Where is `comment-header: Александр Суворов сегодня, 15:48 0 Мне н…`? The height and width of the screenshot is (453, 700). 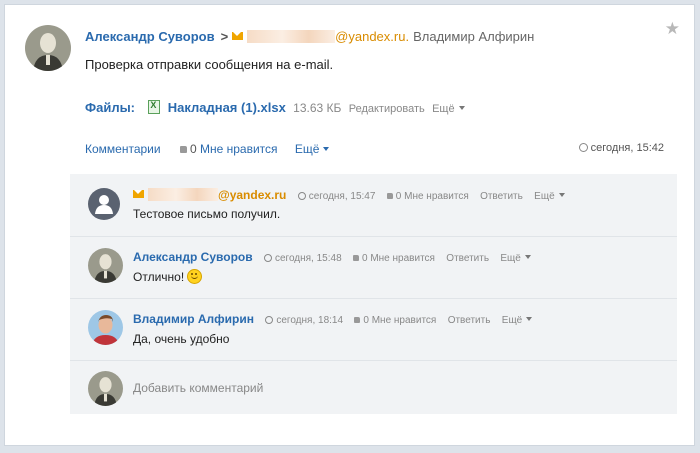
comment-header: Александр Суворов сегодня, 15:48 0 Мне н… is located at coordinates (332, 257).